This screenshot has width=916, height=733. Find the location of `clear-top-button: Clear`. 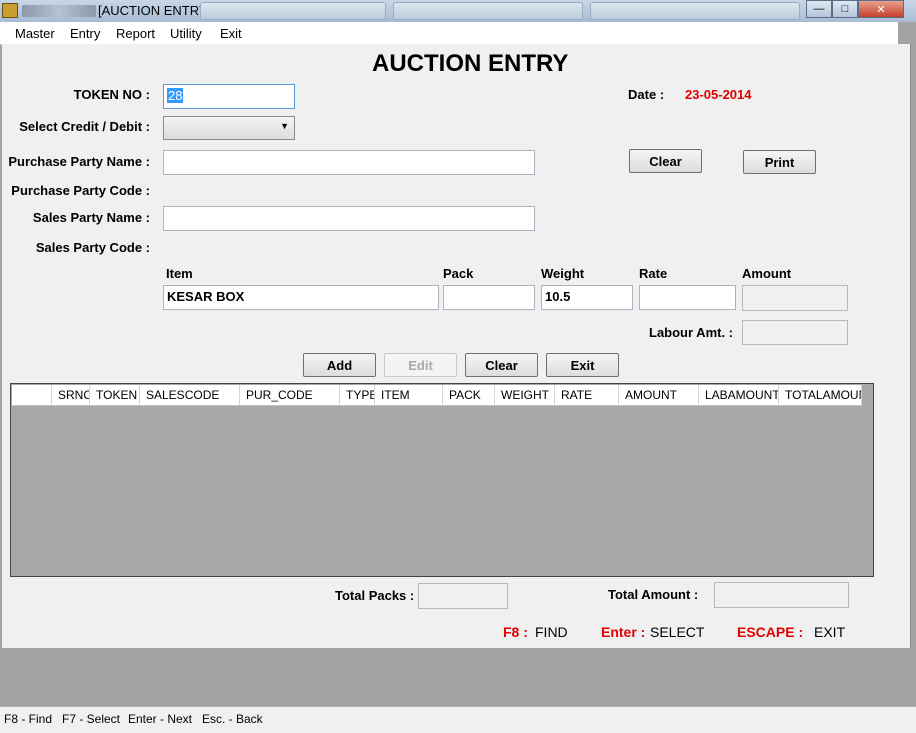

clear-top-button: Clear is located at coordinates (665, 161).